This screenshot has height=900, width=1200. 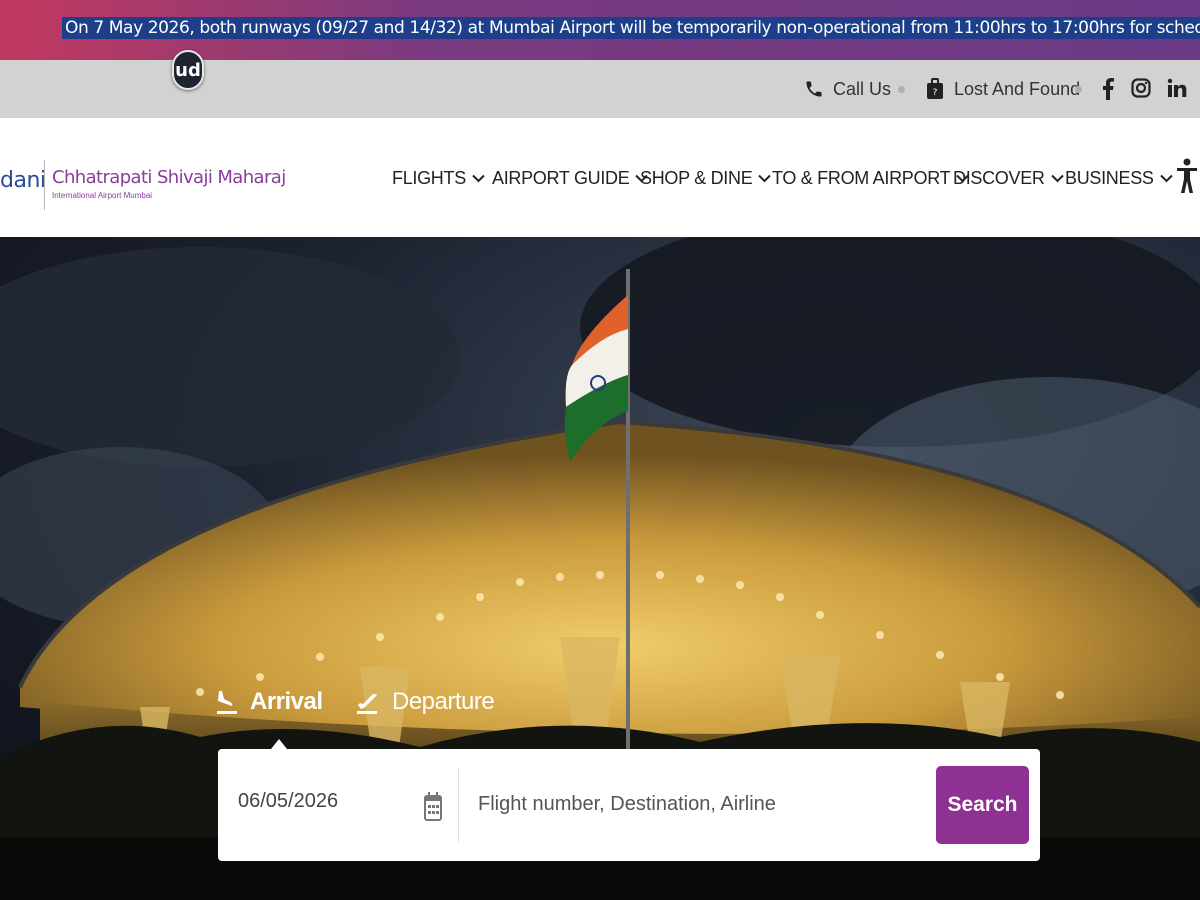 I want to click on nav-airport-guide: AIRPORT GUIDE, so click(x=570, y=178).